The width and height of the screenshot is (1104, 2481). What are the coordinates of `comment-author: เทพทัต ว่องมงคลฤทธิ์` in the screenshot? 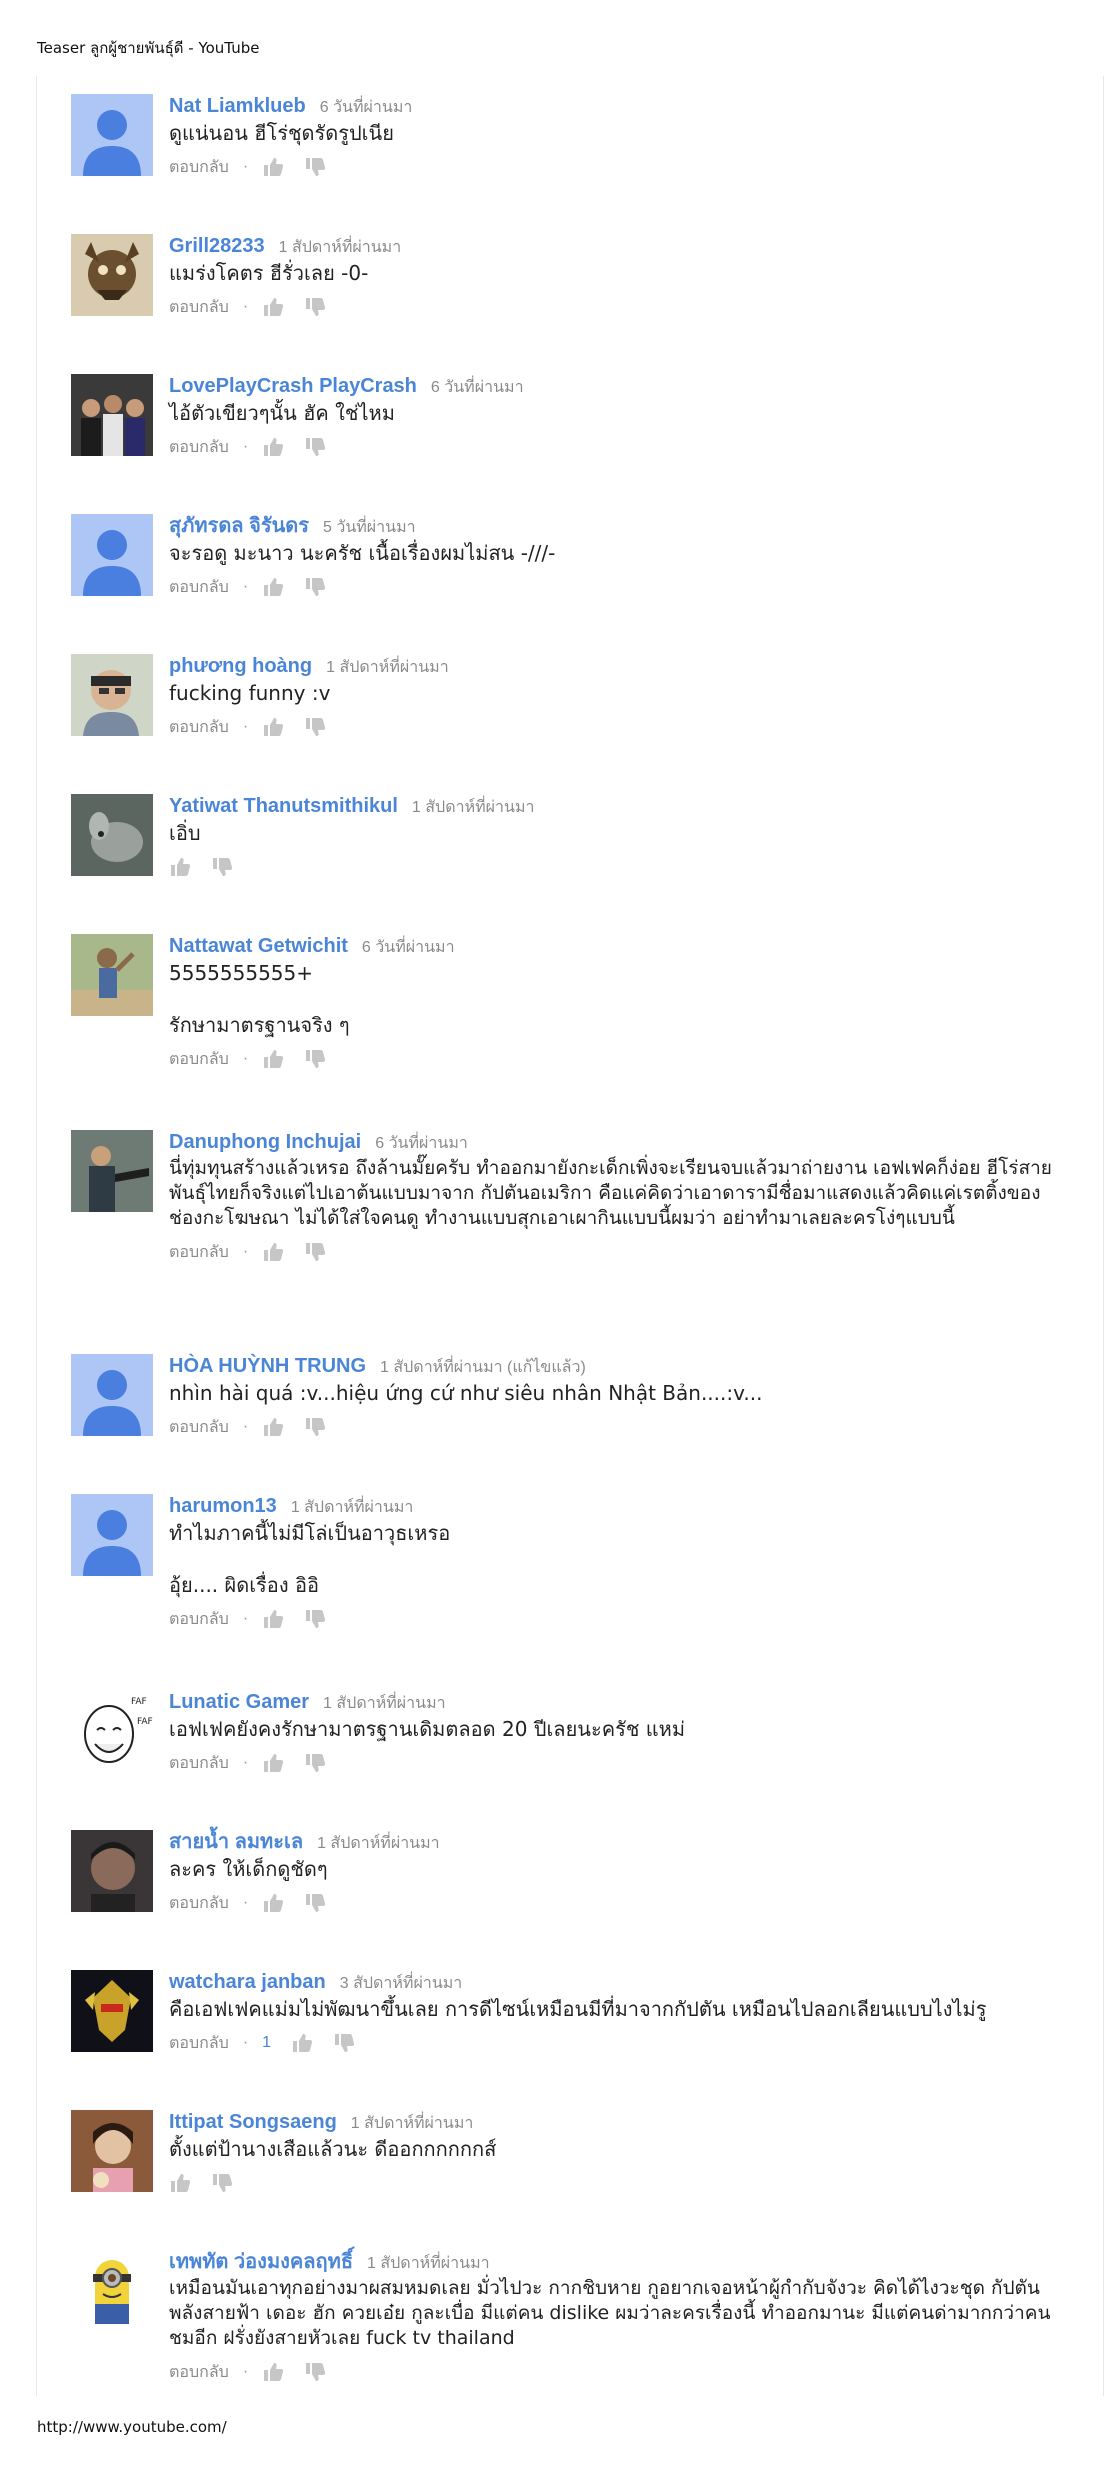 It's located at (261, 2262).